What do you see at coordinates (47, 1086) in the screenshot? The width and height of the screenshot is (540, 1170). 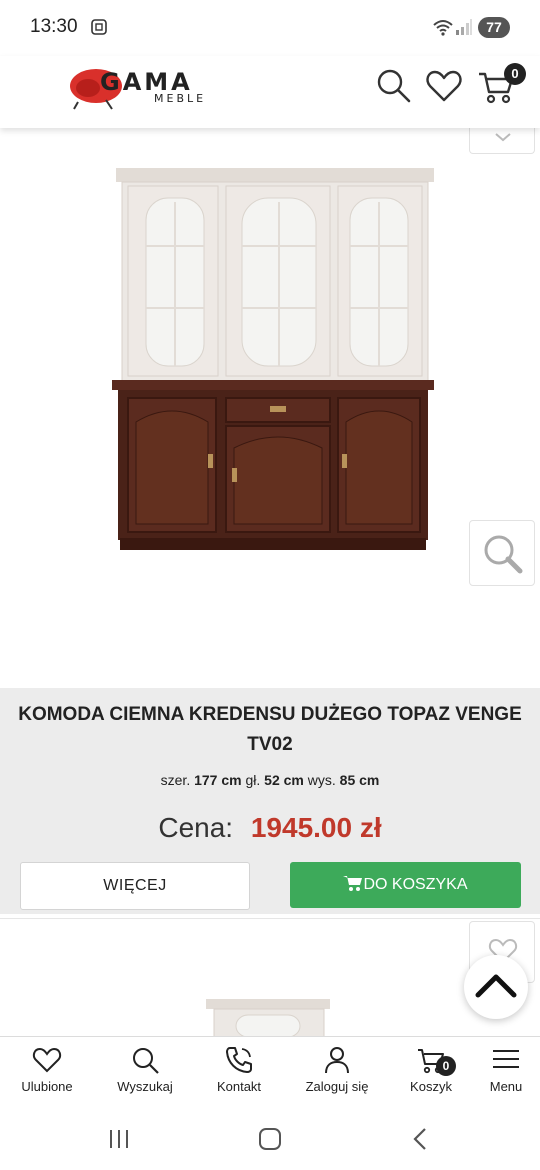 I see `nav-favorites-label: Ulubione` at bounding box center [47, 1086].